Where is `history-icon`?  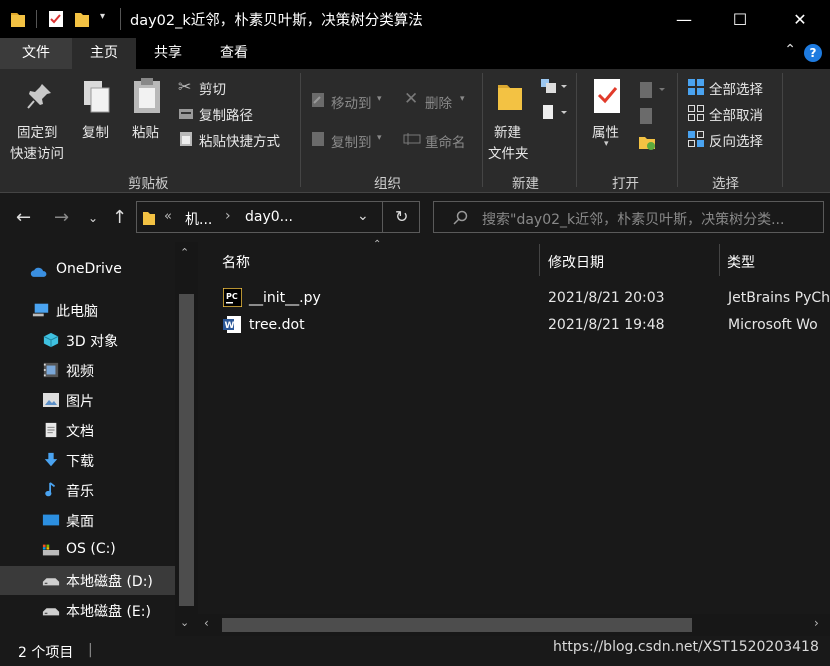
history-icon is located at coordinates (647, 142).